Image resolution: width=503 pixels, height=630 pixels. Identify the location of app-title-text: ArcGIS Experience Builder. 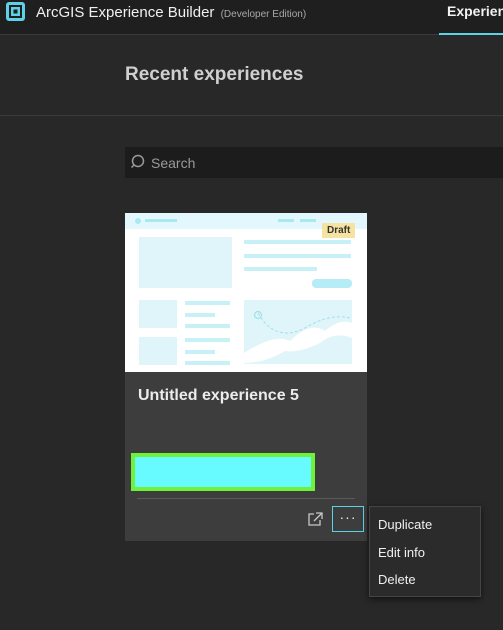
(125, 12).